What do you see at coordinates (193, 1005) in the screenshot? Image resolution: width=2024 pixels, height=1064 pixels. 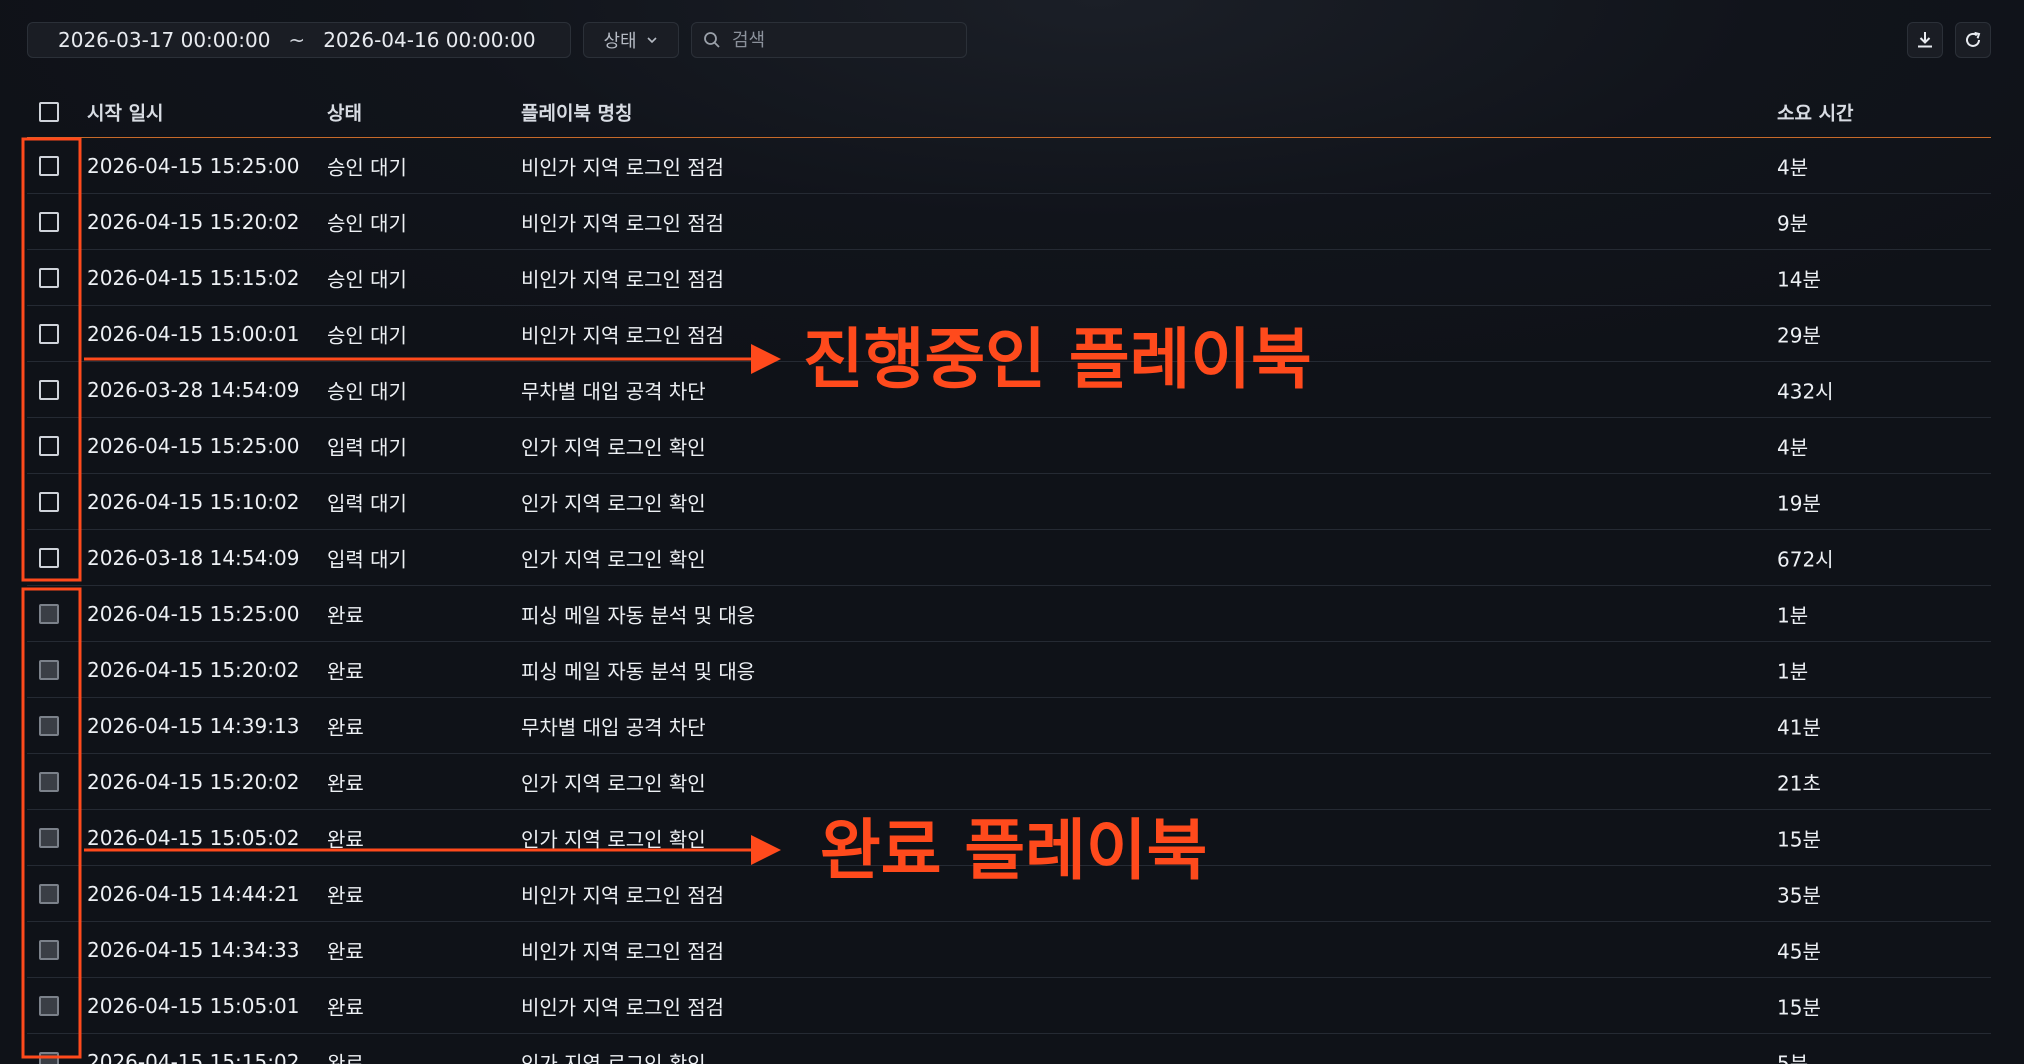 I see `row-start-time: 2026-04-15 15:05:01` at bounding box center [193, 1005].